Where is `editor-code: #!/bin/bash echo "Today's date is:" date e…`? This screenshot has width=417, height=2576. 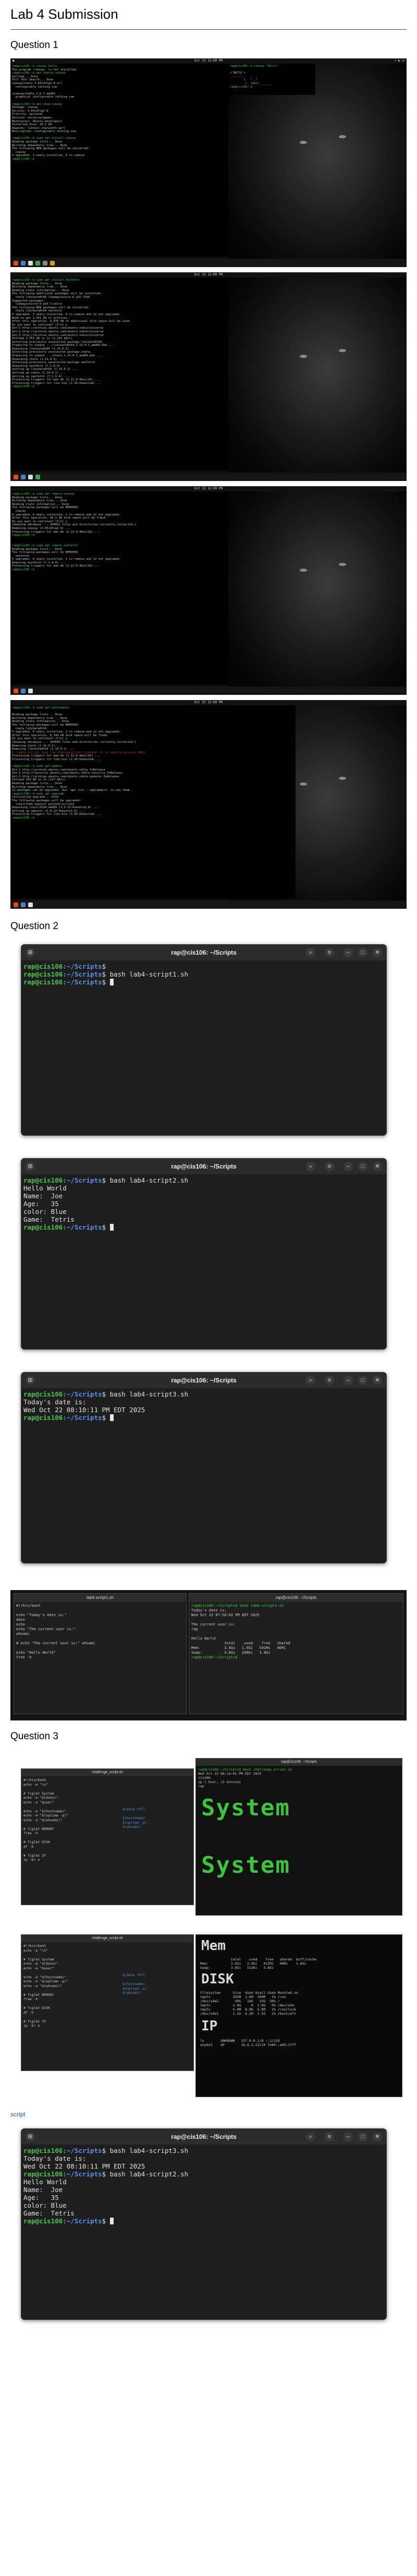
editor-code: #!/bin/bash echo "Today's date is:" date e… is located at coordinates (100, 1632).